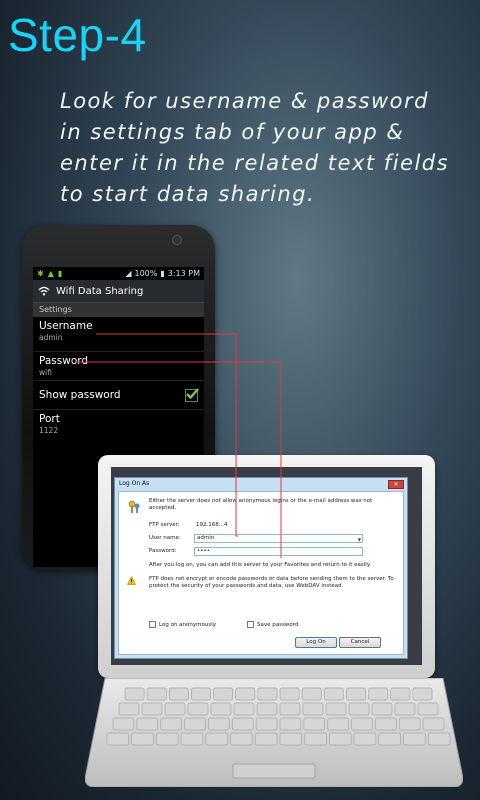  I want to click on password-connector-line, so click(179, 459).